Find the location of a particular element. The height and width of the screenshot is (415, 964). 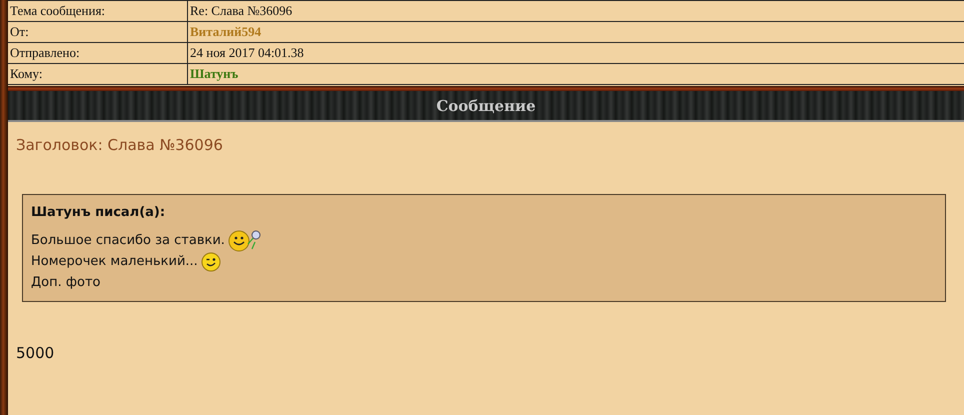

quote-author: Шатунъ писал(а): is located at coordinates (98, 212).